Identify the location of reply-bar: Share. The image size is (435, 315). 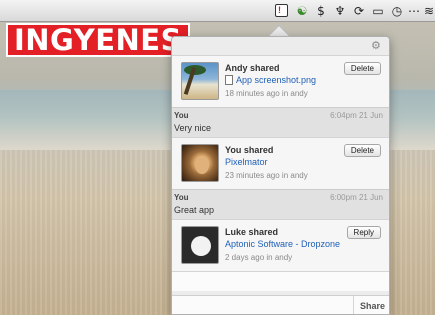
(280, 304).